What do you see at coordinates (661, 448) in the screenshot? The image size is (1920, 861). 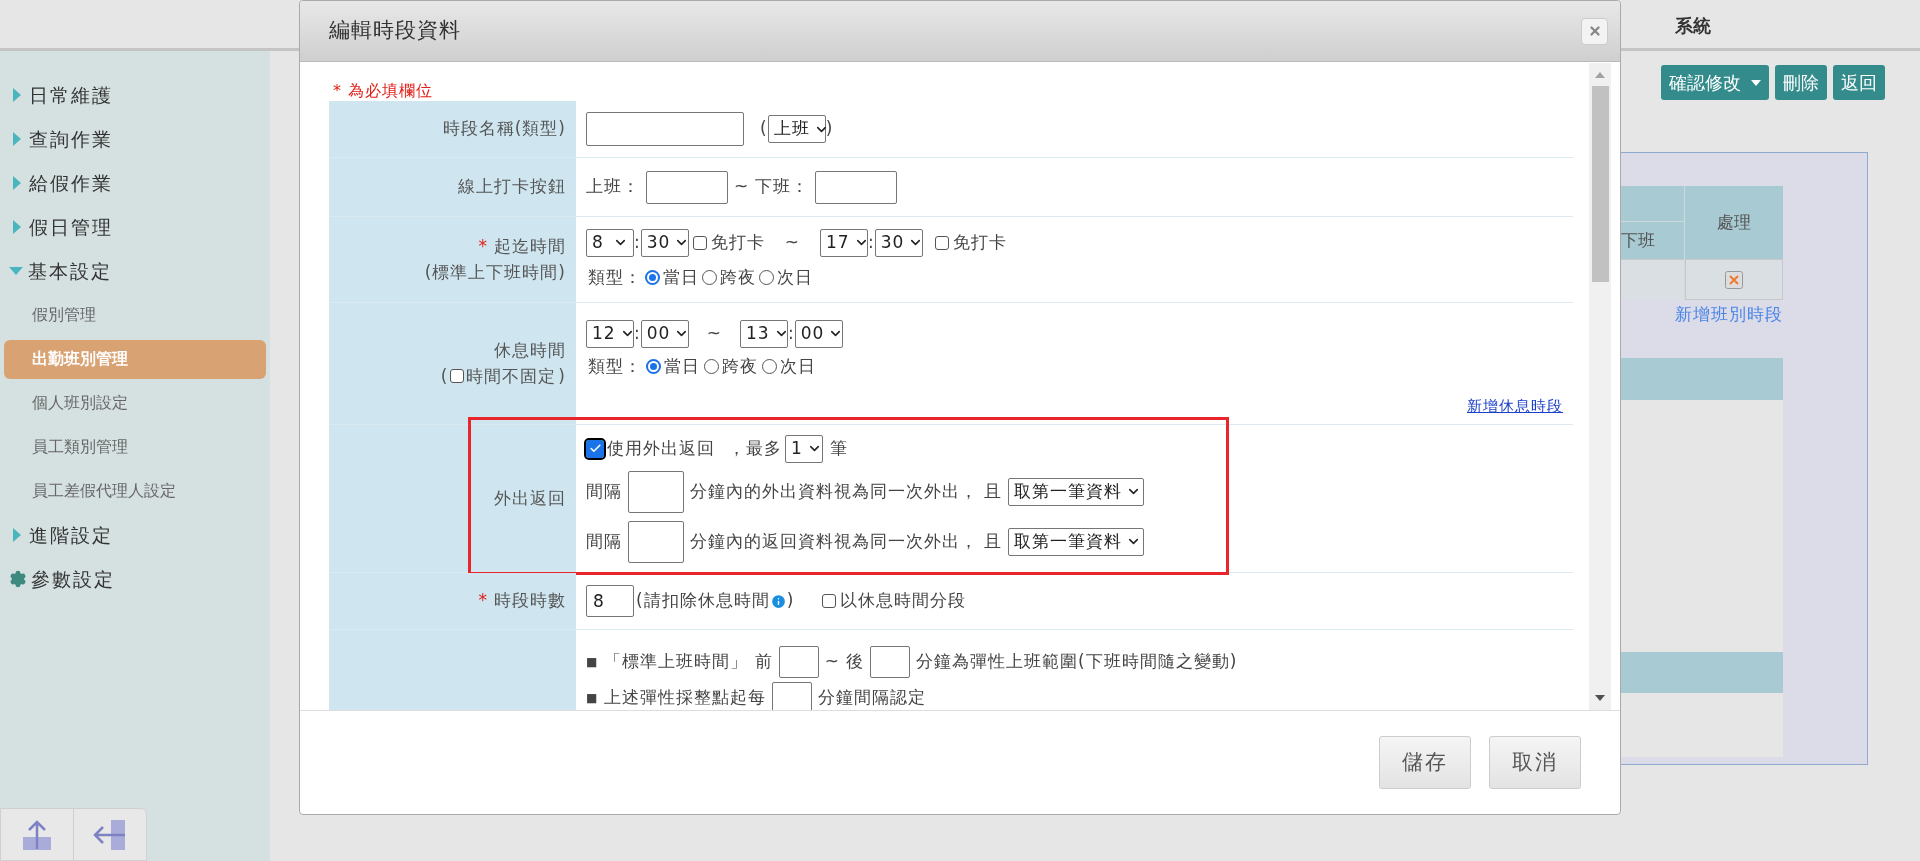 I see `checkbox-label: 使用外出返回` at bounding box center [661, 448].